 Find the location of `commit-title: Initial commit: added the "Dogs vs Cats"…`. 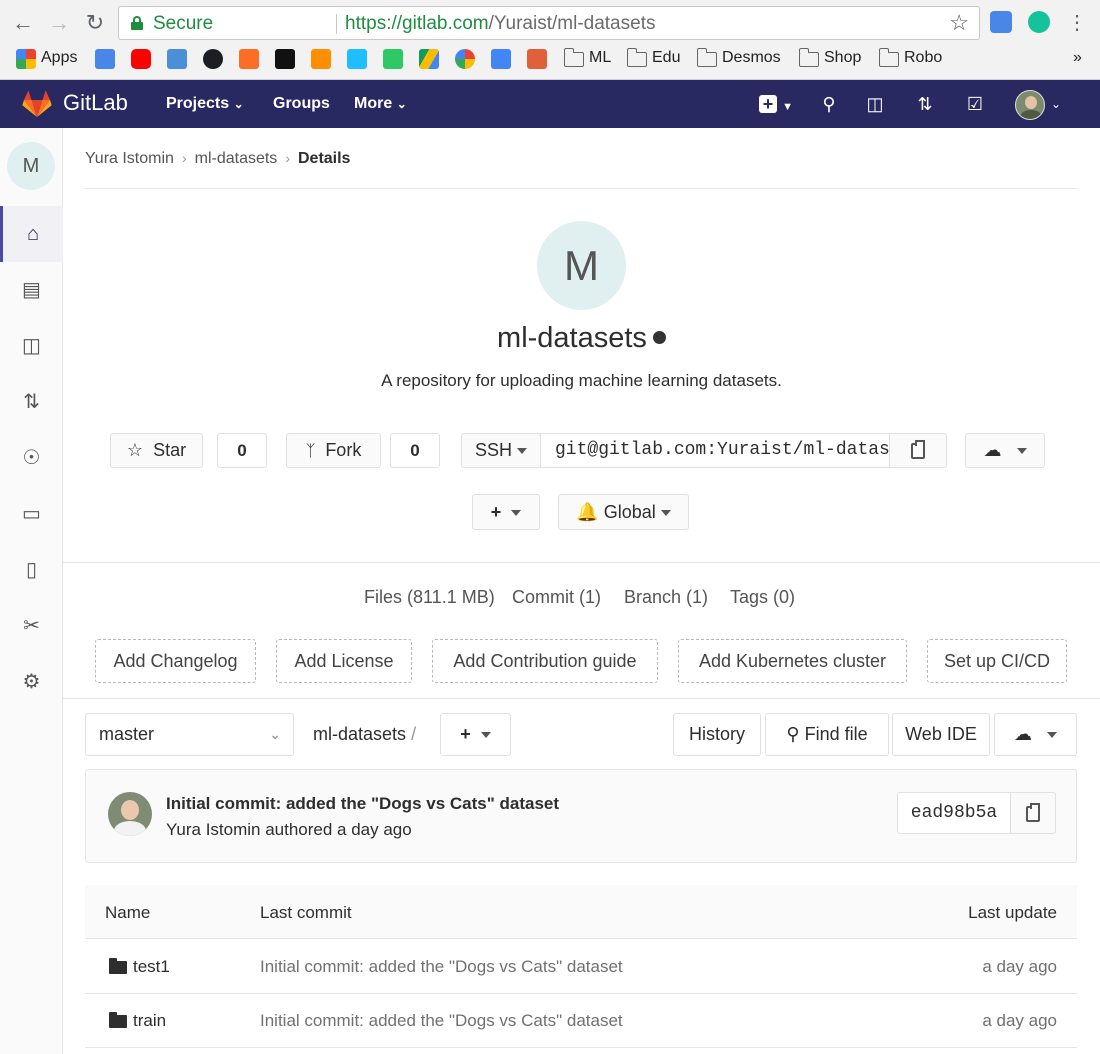

commit-title: Initial commit: added the "Dogs vs Cats"… is located at coordinates (362, 804).